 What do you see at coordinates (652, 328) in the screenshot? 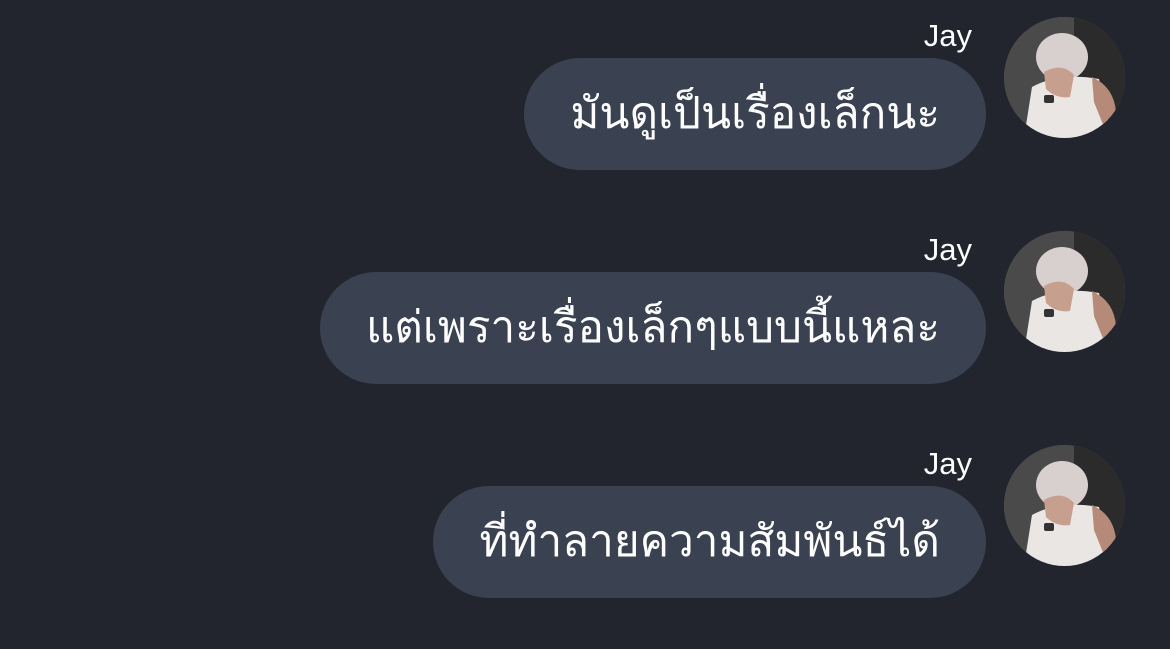
I see `message-bubble: แต่เพราะเรื่องเล็กๆแบบนี้แหละ` at bounding box center [652, 328].